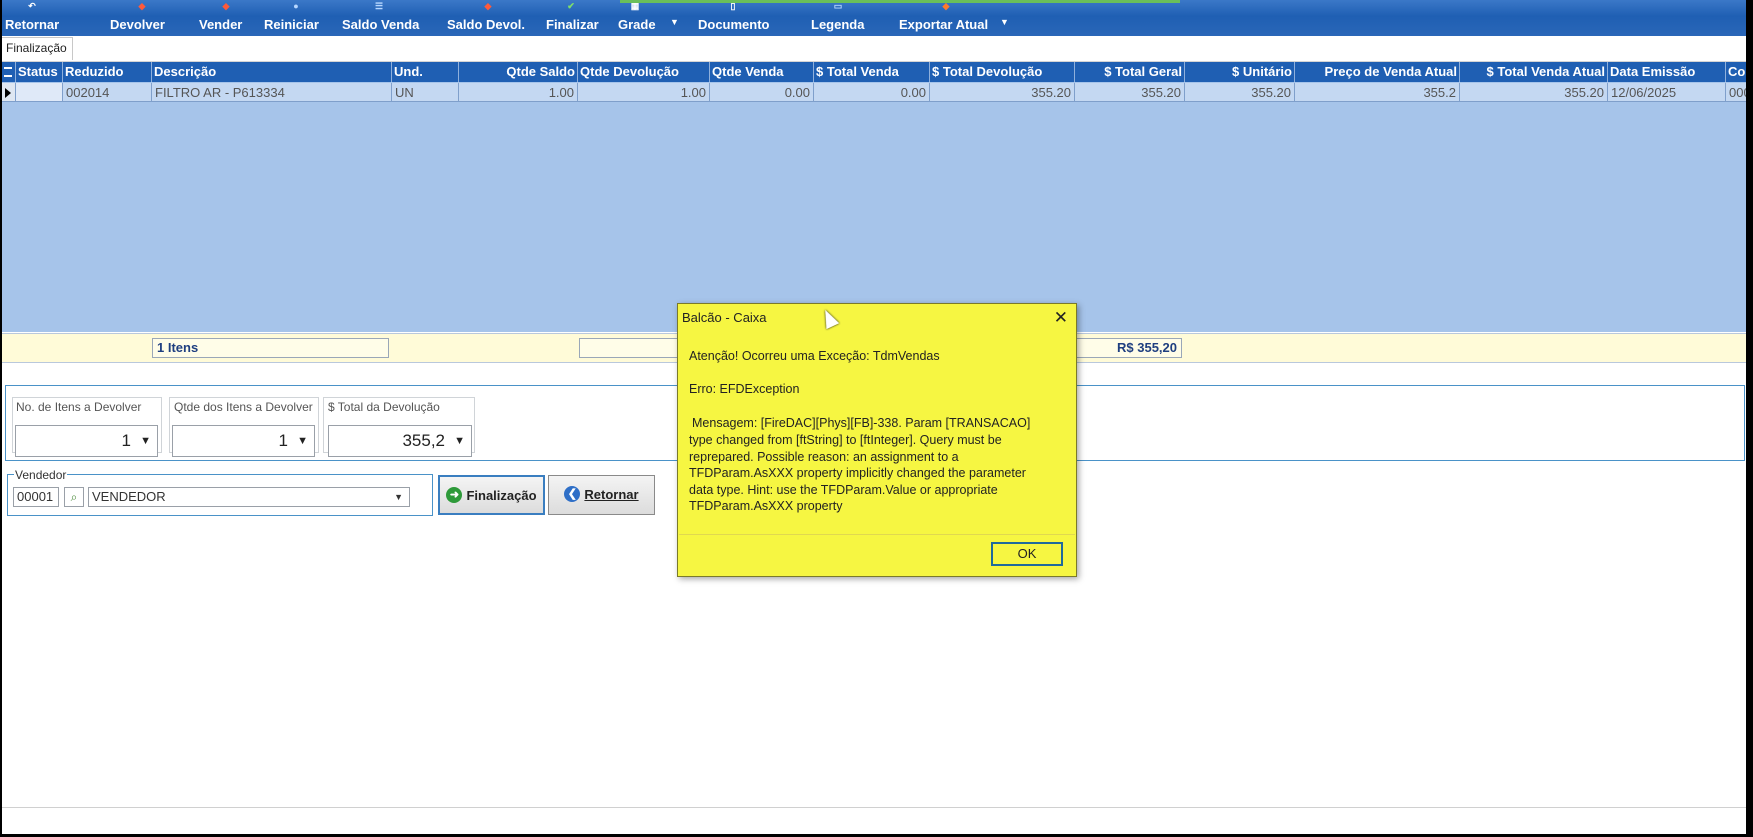 This screenshot has width=1753, height=837. I want to click on dialog-title: Balcão - Caixa, so click(724, 317).